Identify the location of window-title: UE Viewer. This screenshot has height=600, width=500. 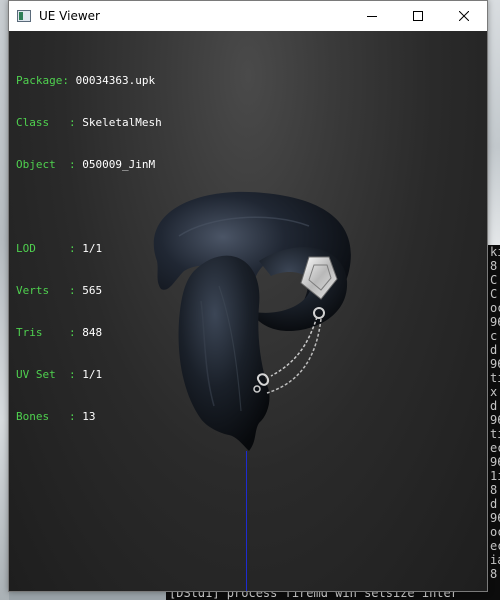
(69, 16).